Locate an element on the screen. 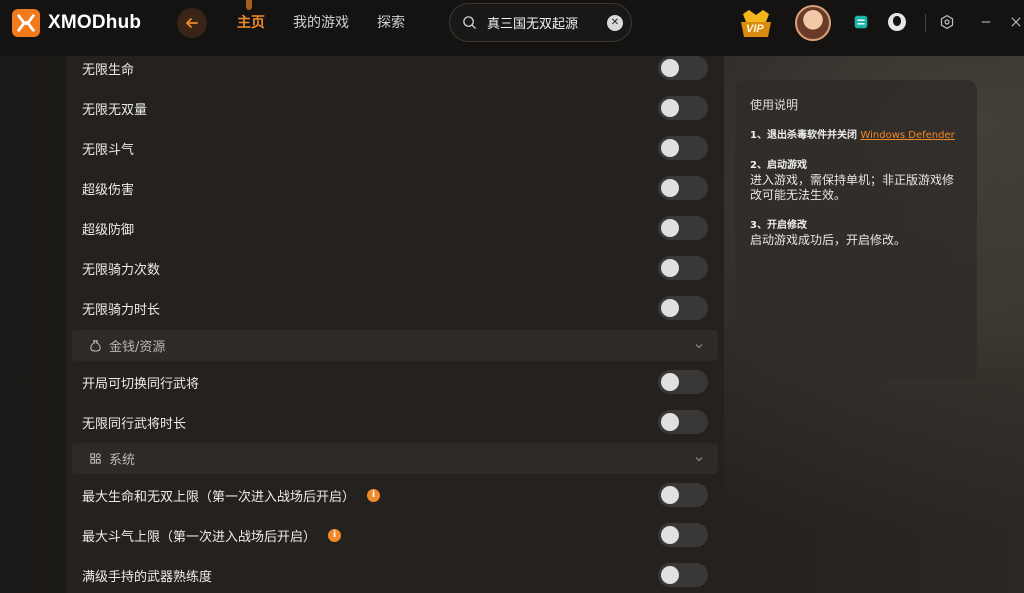 This screenshot has width=1024, height=593. section-money-header: 金钱/资源 is located at coordinates (395, 345).